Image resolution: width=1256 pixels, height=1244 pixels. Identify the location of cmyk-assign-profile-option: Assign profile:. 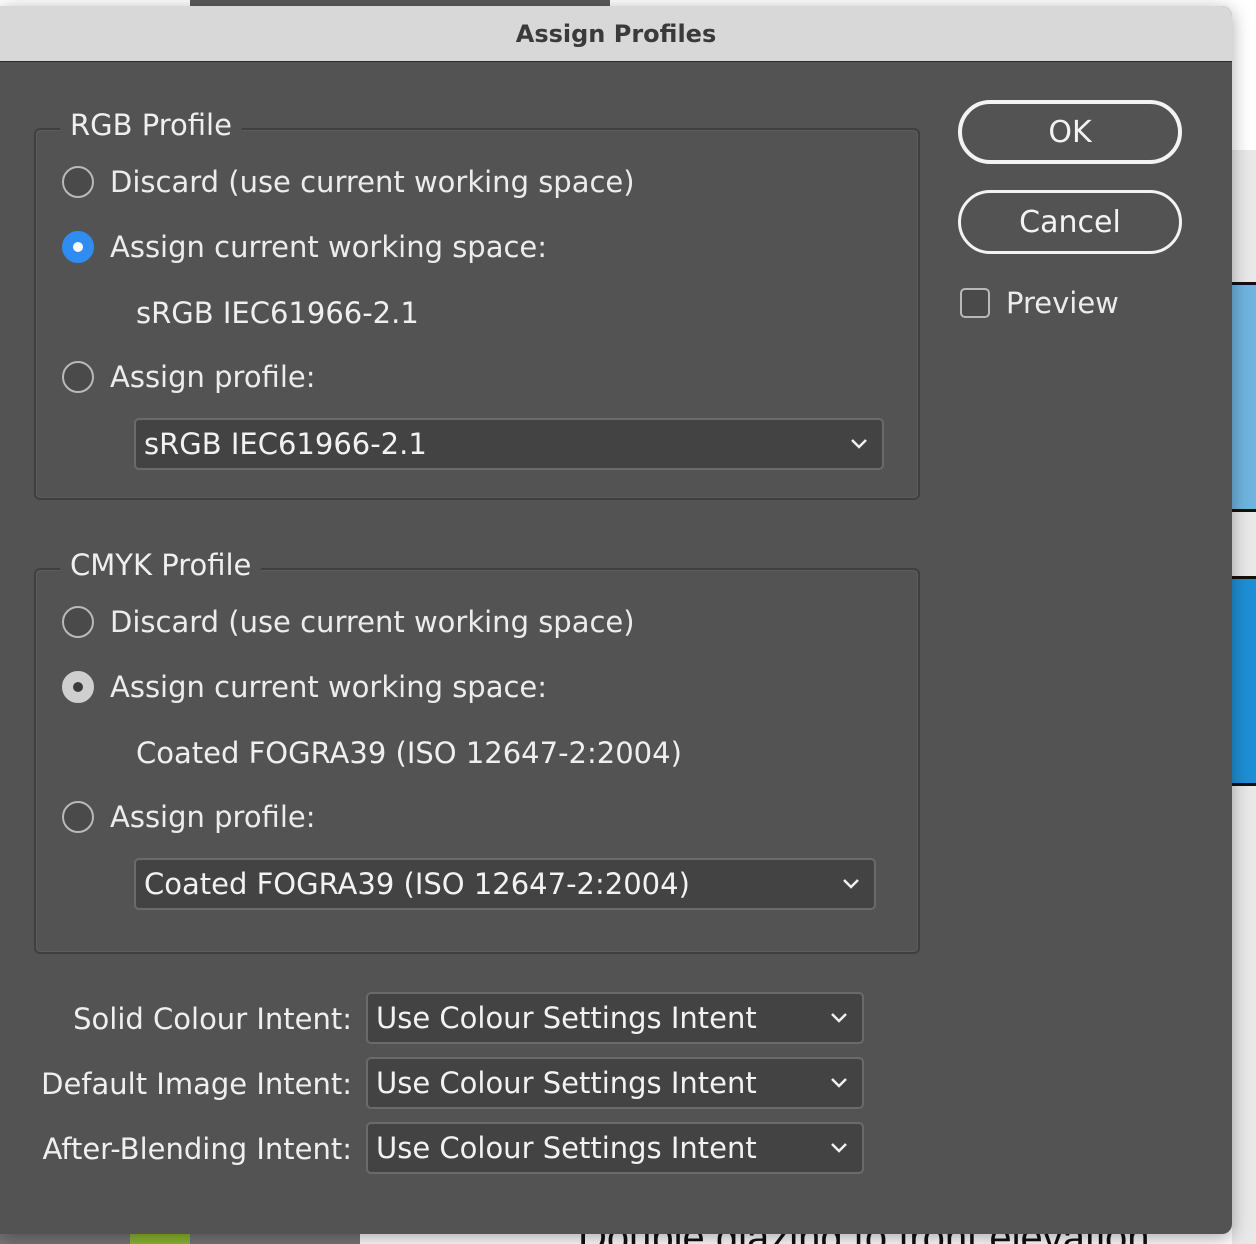
(189, 817).